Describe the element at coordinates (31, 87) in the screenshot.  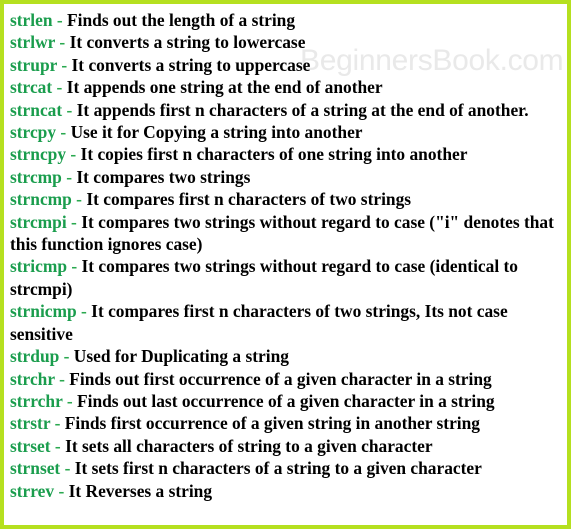
I see `function-name: strcat` at that location.